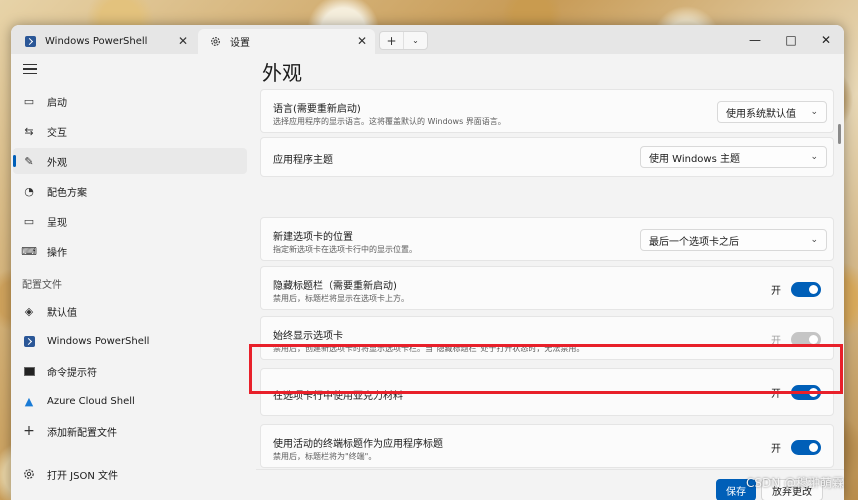 The image size is (858, 500). I want to click on page-title: 外观, so click(282, 73).